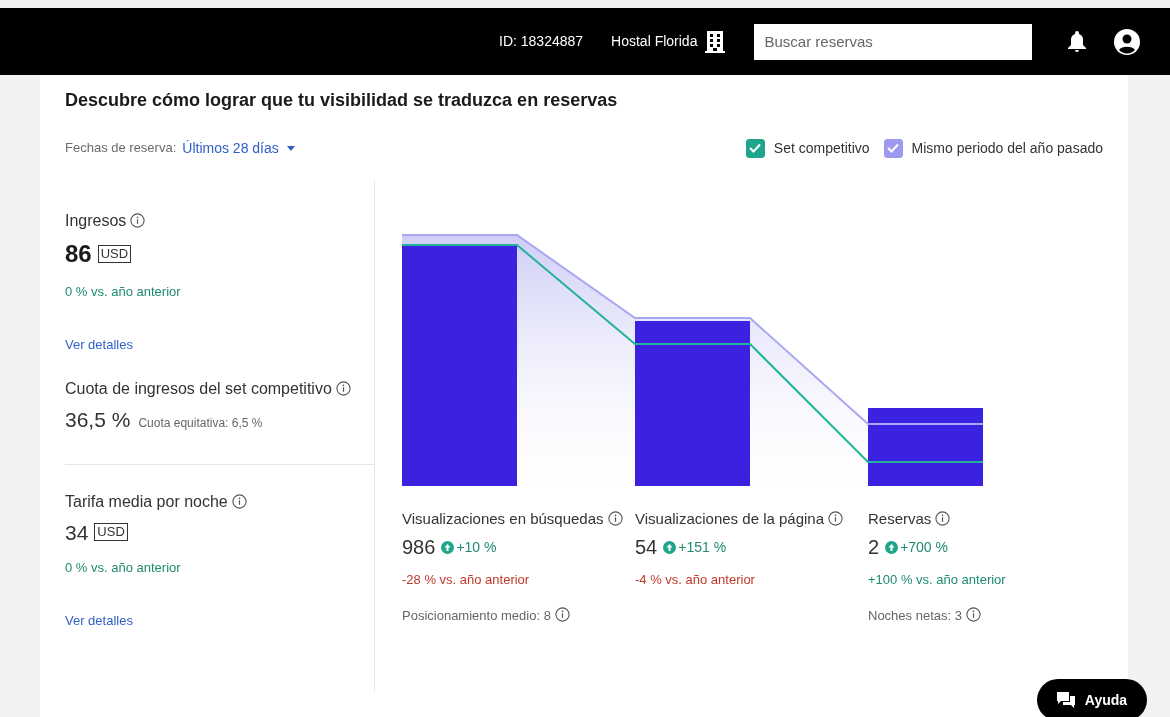  I want to click on change-label: +151 %, so click(695, 547).